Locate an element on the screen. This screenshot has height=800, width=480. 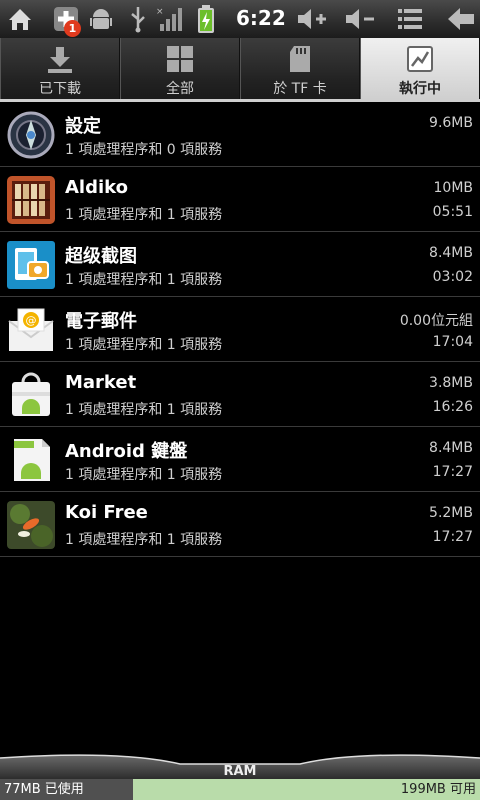
battery-charging-icon is located at coordinates (206, 19).